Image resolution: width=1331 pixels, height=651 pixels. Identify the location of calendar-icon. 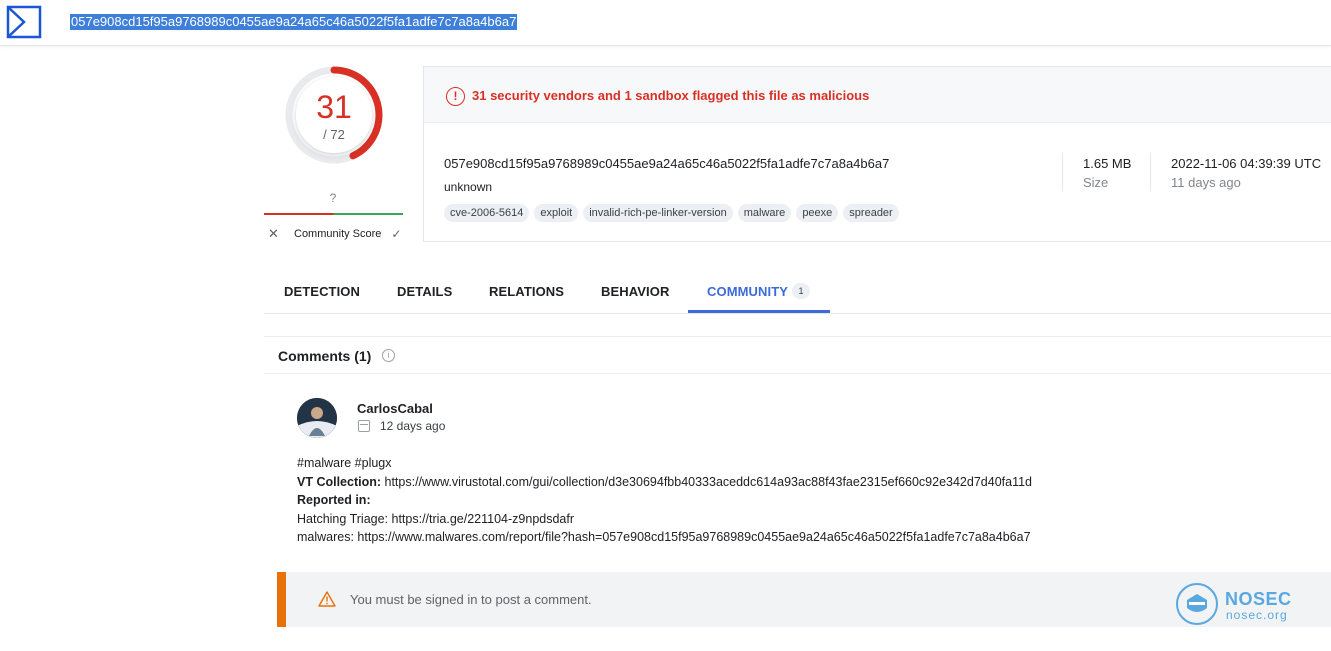
(364, 426).